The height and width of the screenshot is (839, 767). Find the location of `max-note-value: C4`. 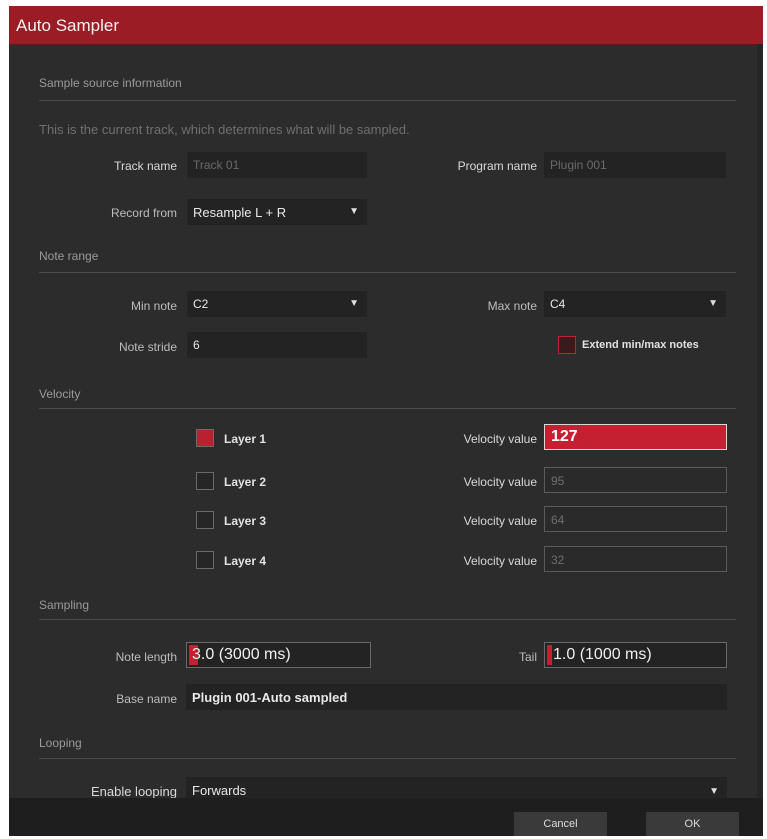

max-note-value: C4 is located at coordinates (558, 304).